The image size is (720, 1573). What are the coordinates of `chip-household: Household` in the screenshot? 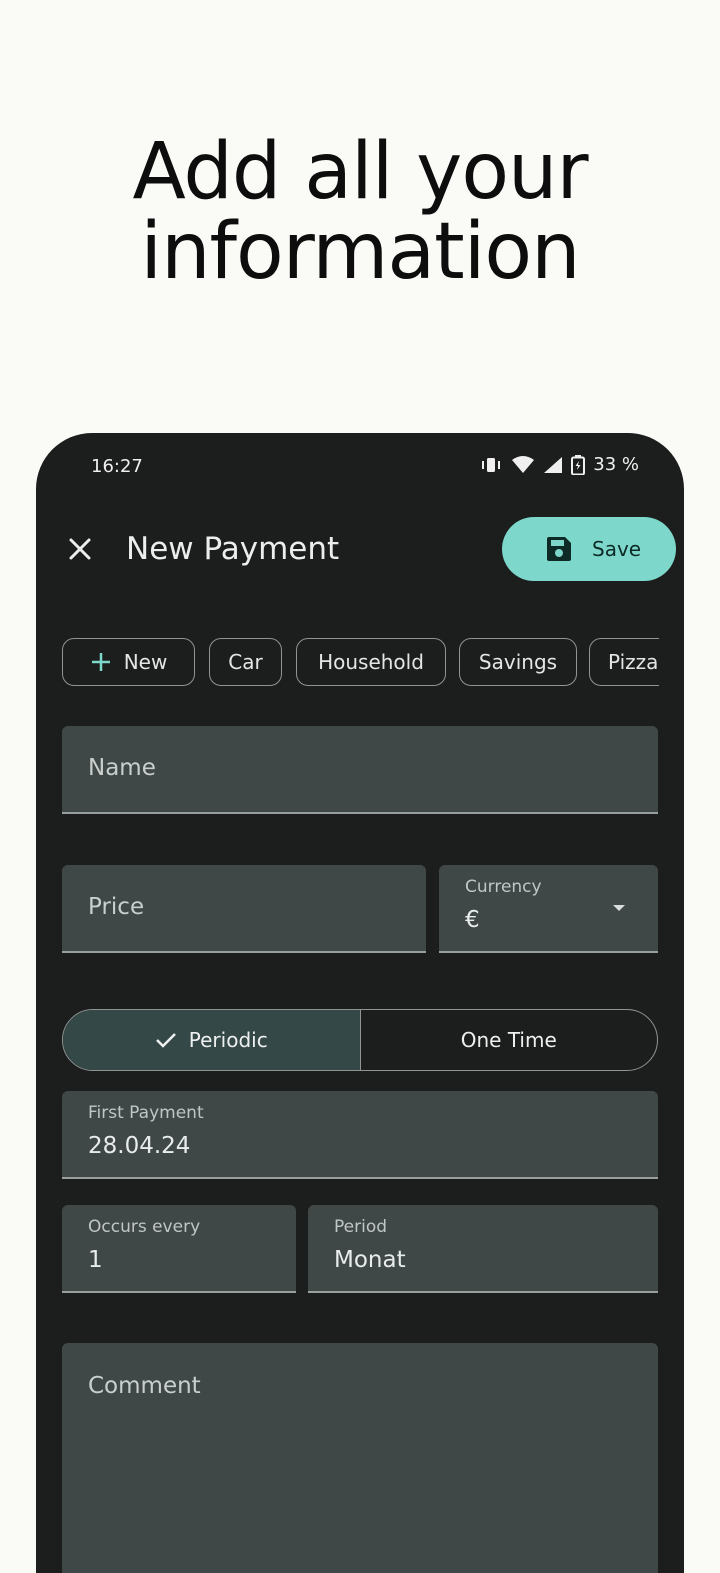 It's located at (371, 662).